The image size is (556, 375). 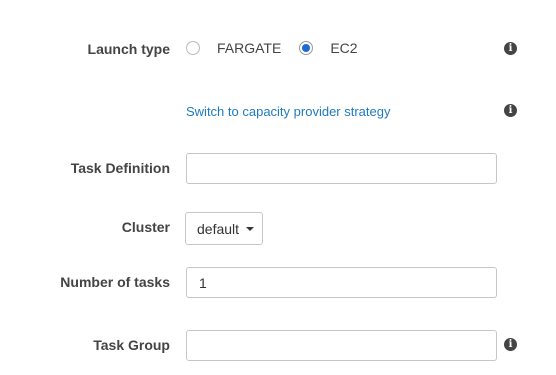 What do you see at coordinates (288, 111) in the screenshot?
I see `switch-capacity-provider-link: Switch to capacity provider strategy` at bounding box center [288, 111].